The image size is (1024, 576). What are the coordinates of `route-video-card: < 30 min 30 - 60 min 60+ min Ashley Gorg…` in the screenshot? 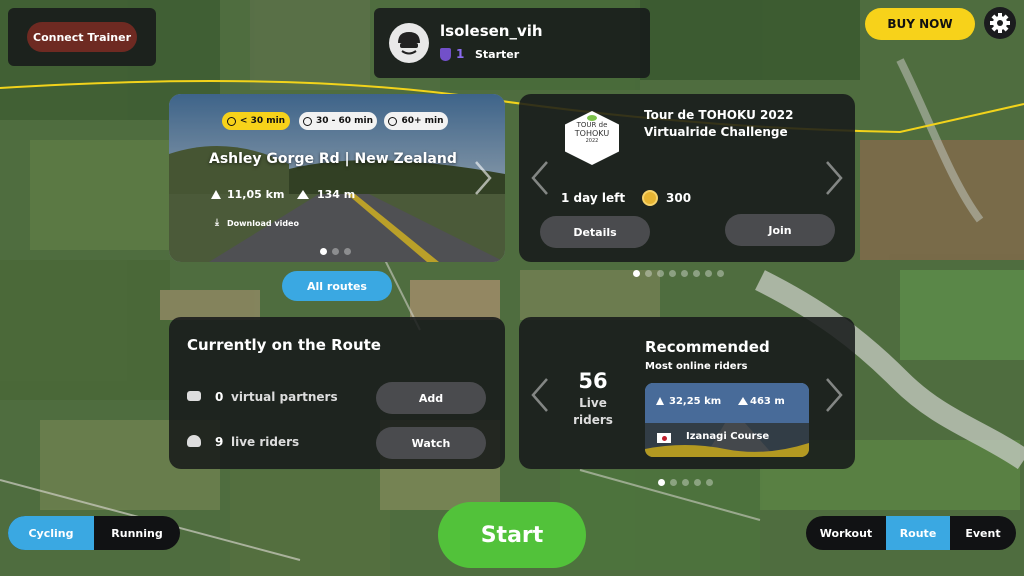 It's located at (337, 178).